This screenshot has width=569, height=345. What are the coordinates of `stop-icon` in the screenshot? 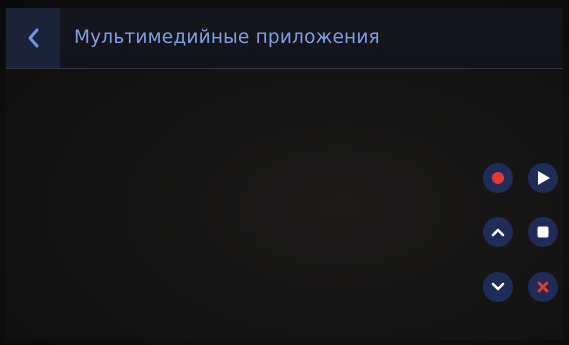 It's located at (543, 232).